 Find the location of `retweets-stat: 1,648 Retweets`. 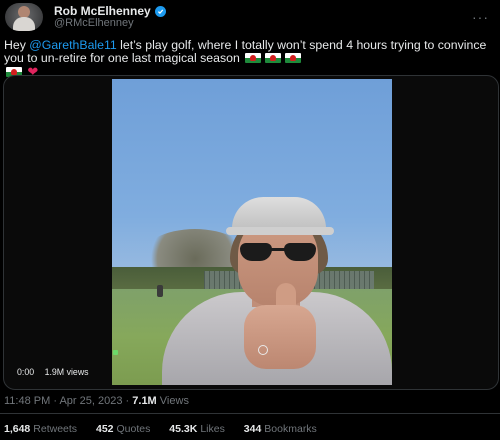

retweets-stat: 1,648 Retweets is located at coordinates (40, 429).